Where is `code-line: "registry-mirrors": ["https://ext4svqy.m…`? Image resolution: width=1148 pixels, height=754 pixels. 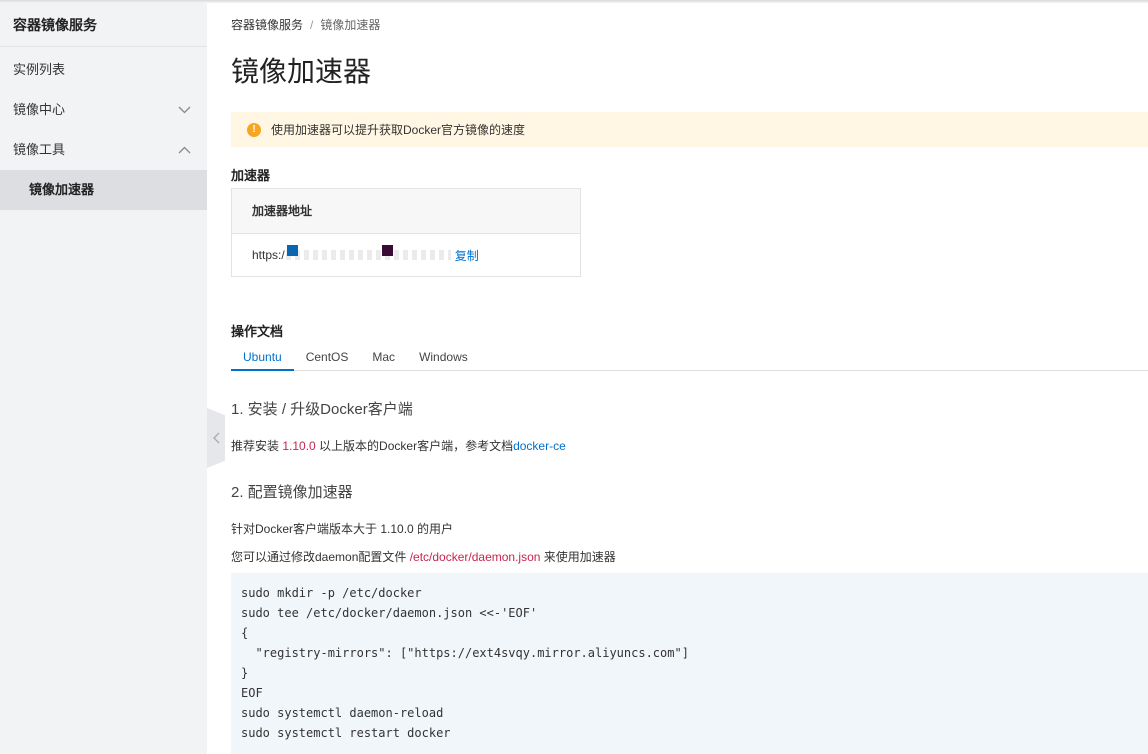
code-line: "registry-mirrors": ["https://ext4svqy.m… is located at coordinates (465, 653).